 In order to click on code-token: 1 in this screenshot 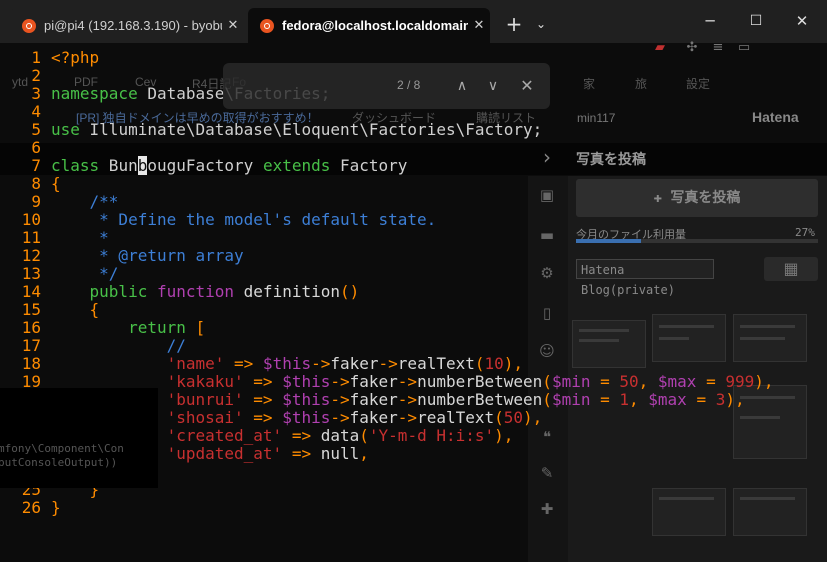, I will do `click(624, 399)`.